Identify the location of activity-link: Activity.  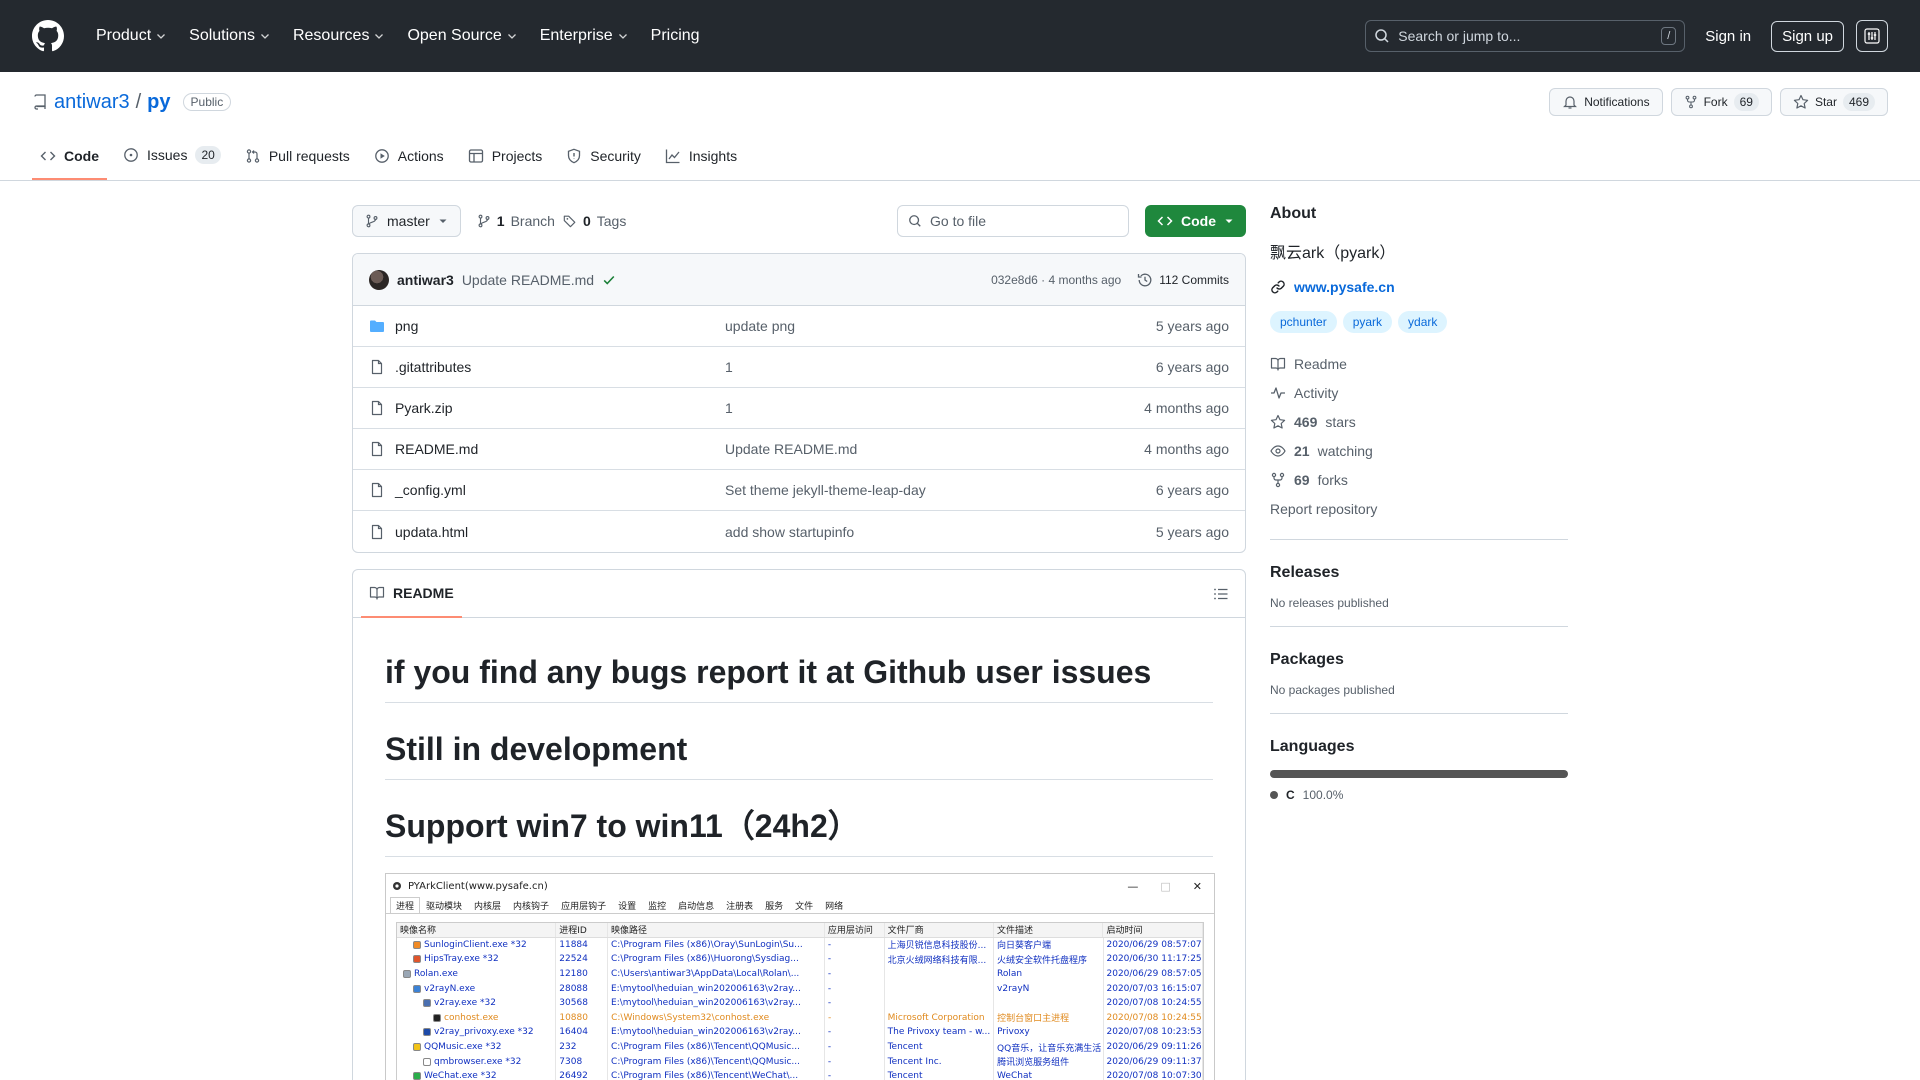
(1419, 392).